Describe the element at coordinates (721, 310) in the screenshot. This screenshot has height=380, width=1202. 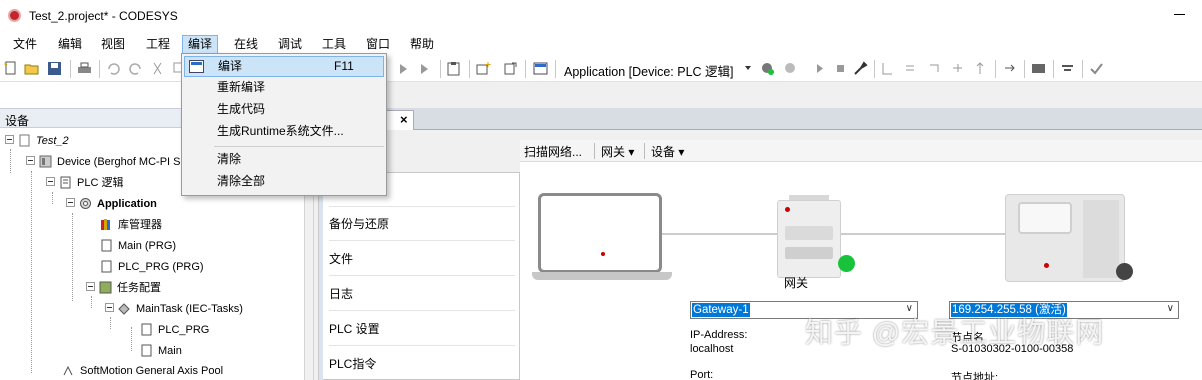
I see `gateway-select-value: Gateway-1` at that location.